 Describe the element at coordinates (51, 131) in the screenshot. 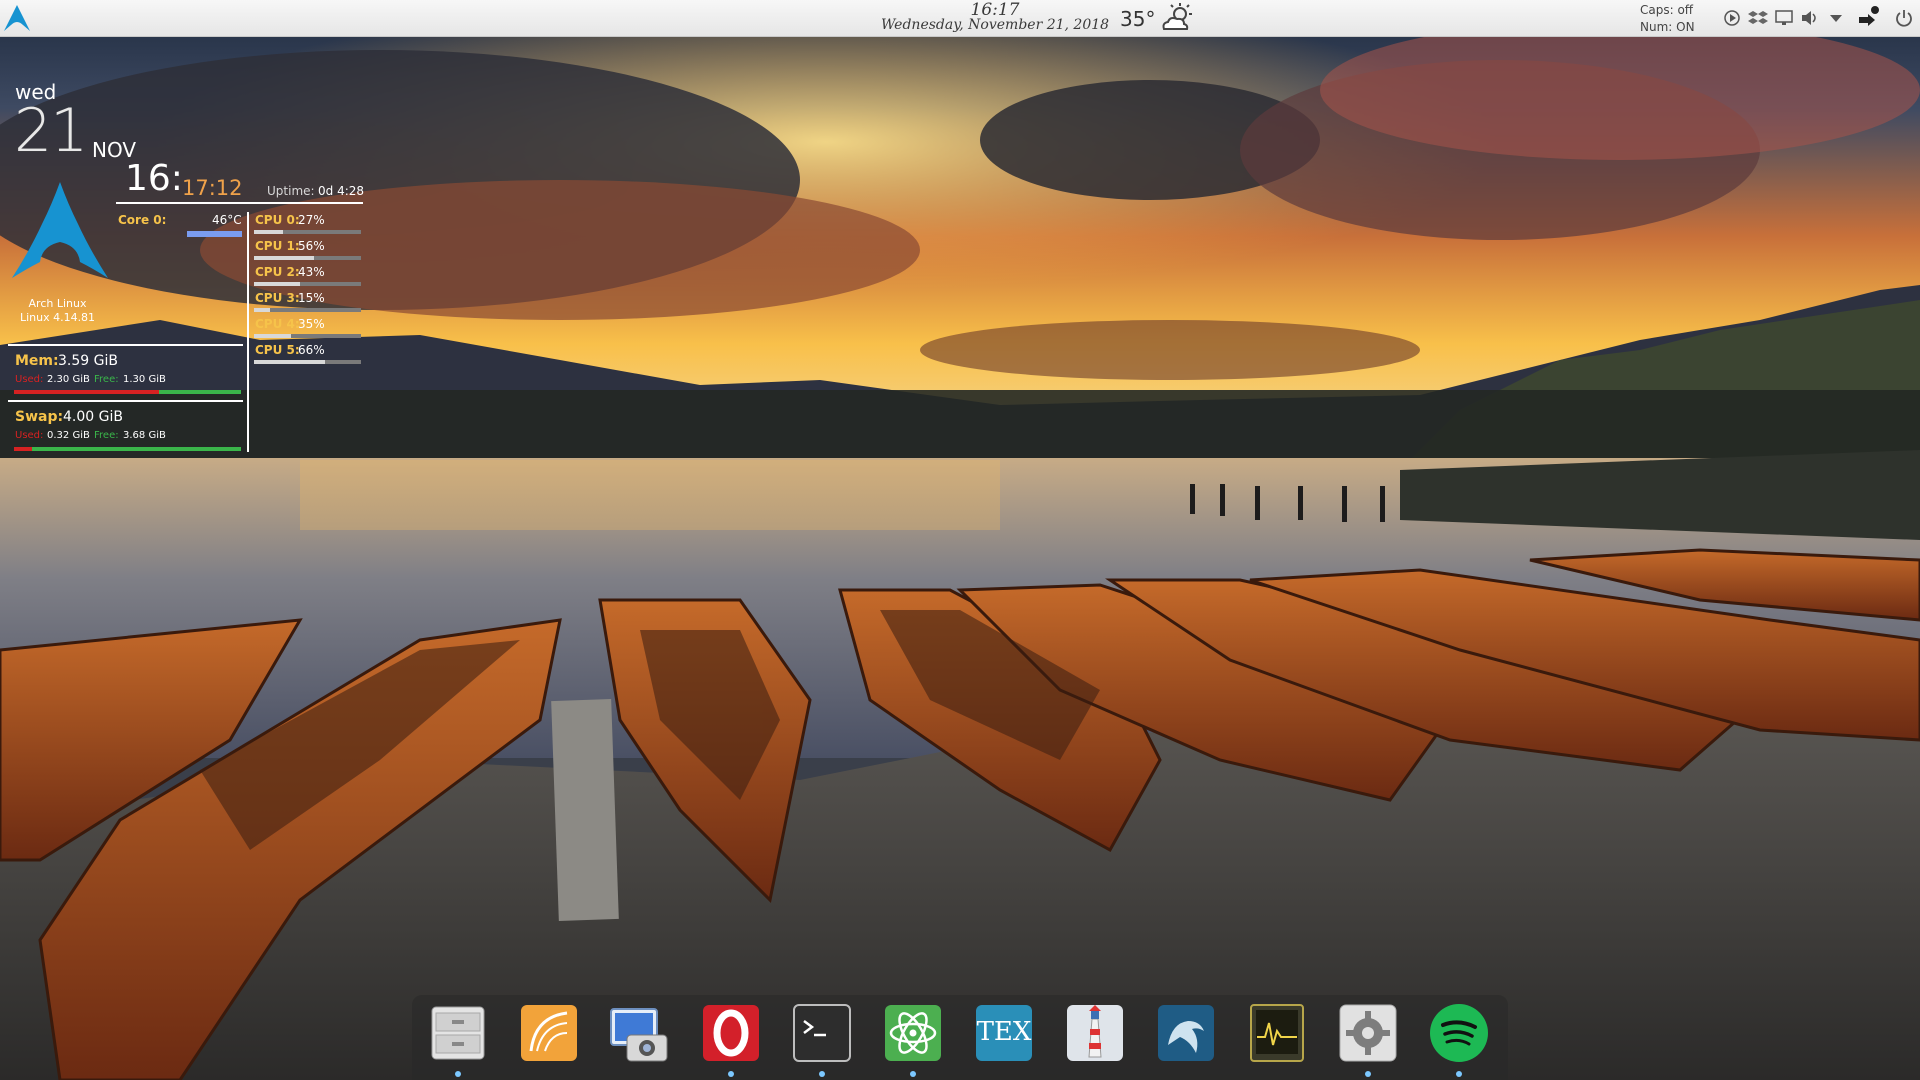

I see `conky-date: 21` at that location.